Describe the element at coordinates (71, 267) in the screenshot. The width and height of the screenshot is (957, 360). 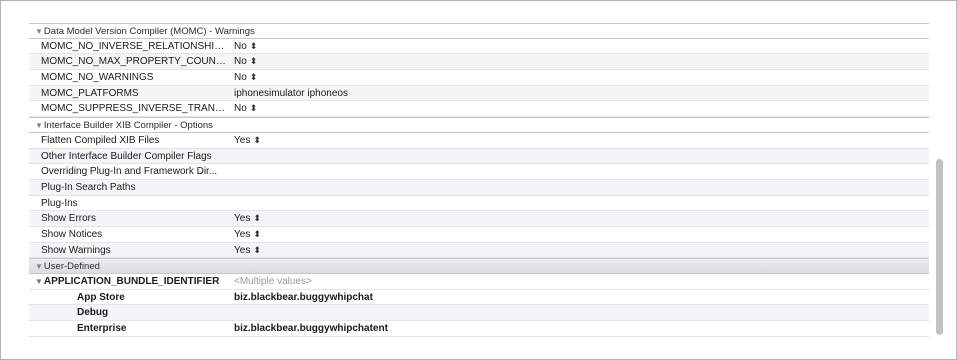
I see `section-title: User-Defined` at that location.